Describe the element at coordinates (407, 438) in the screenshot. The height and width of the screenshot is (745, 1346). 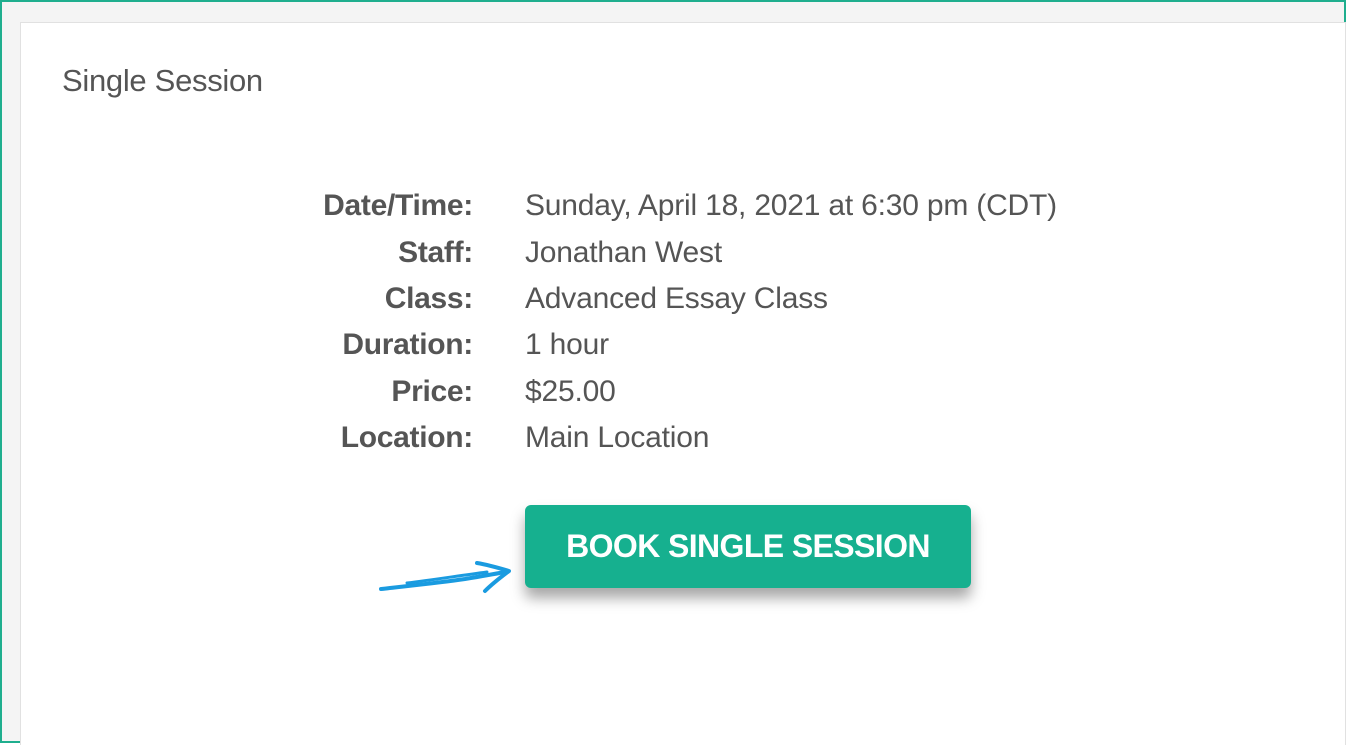
I see `detail-label: Location:` at that location.